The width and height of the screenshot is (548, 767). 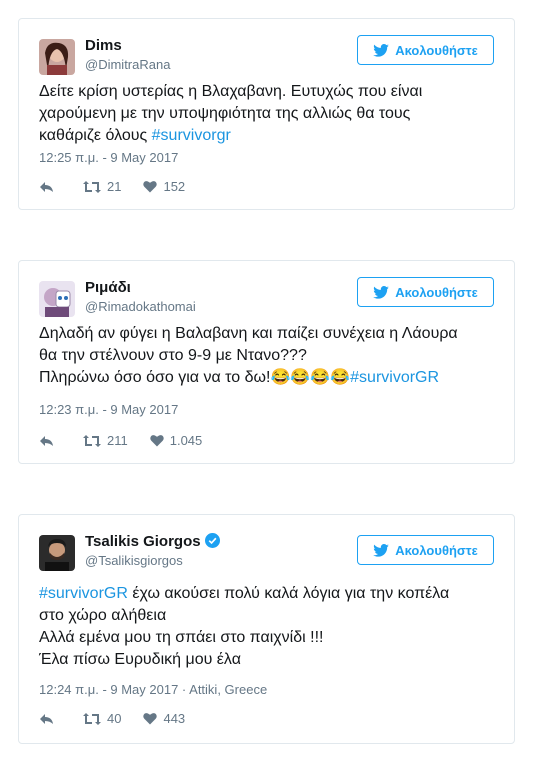 What do you see at coordinates (310, 377) in the screenshot?
I see `emoji-sequence: 😂😂😂😂` at bounding box center [310, 377].